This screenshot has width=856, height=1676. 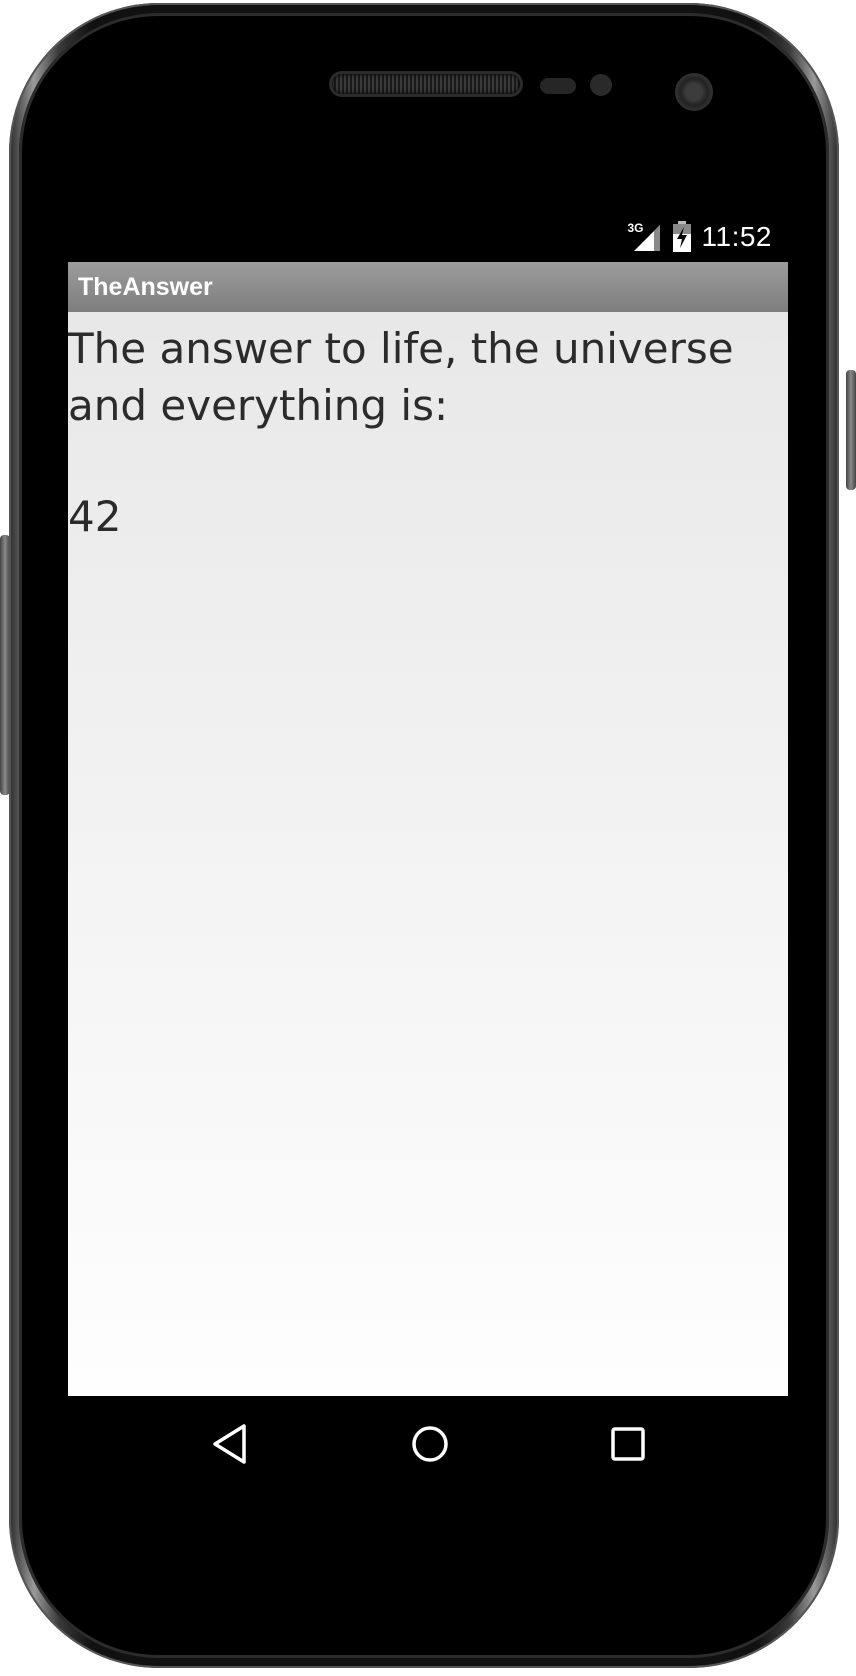 I want to click on back-button, so click(x=230, y=1444).